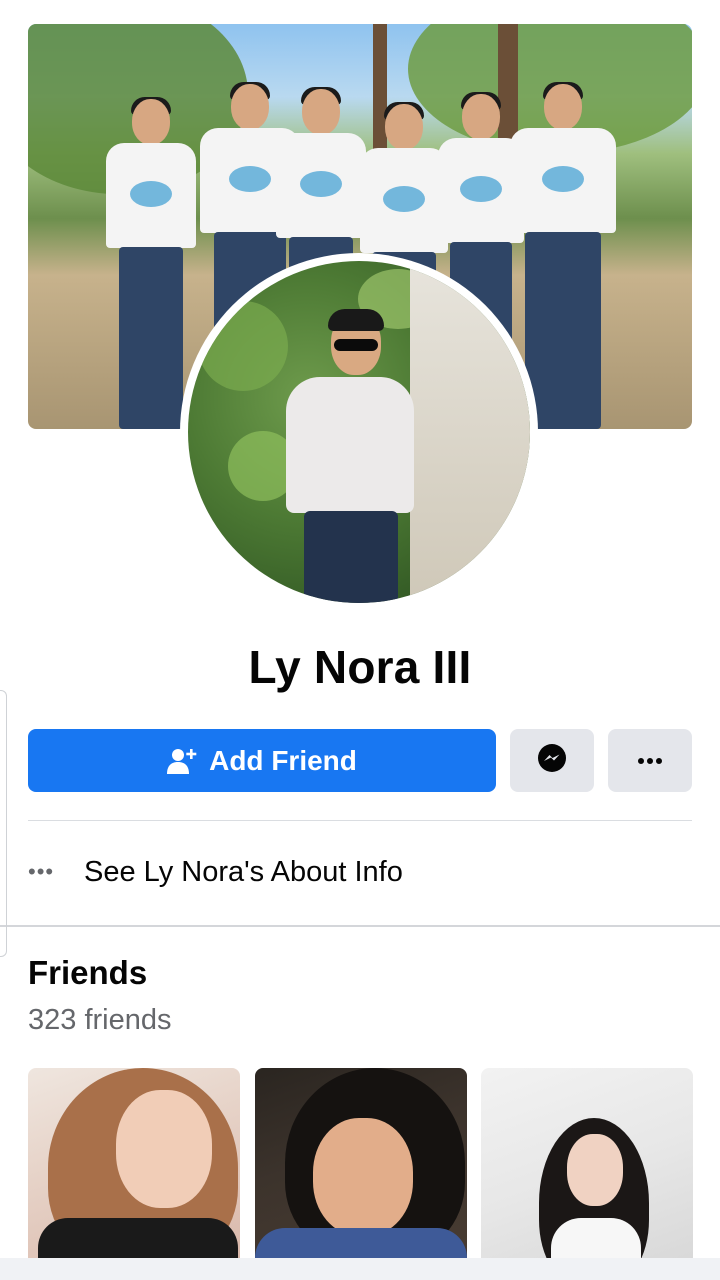  Describe the element at coordinates (360, 667) in the screenshot. I see `profile-name: Ly Nora III` at that location.